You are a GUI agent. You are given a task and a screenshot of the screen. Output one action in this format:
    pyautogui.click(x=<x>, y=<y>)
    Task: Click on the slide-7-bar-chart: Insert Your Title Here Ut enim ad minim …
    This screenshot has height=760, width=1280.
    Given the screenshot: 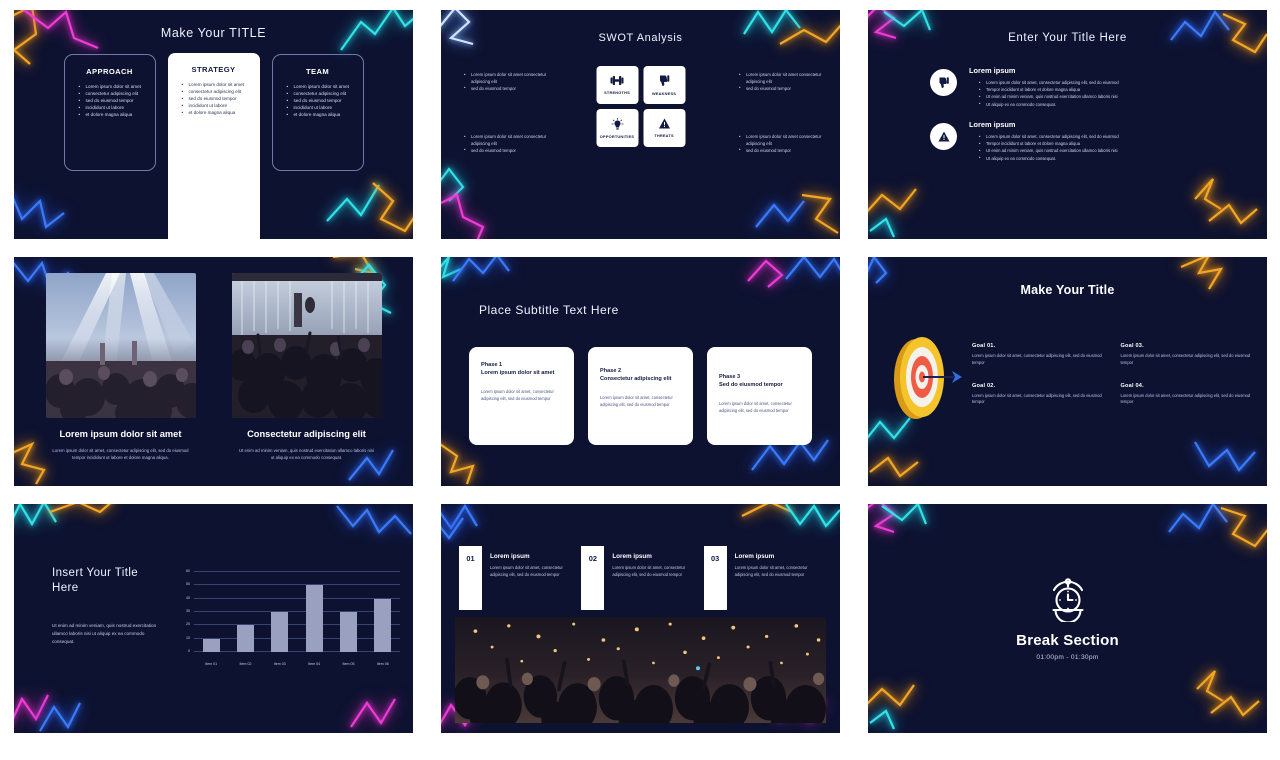 What is the action you would take?
    pyautogui.click(x=213, y=618)
    